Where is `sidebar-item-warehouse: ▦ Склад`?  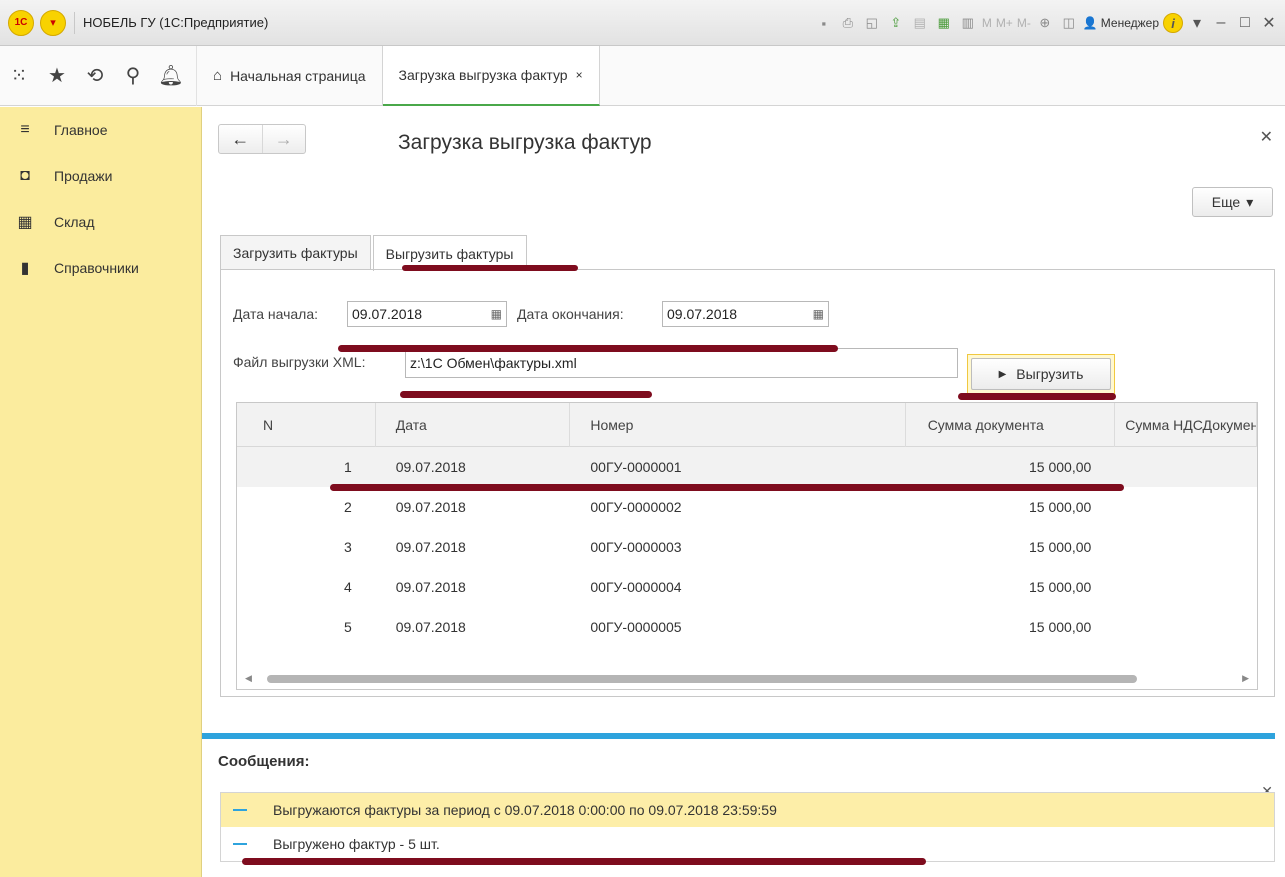
sidebar-item-warehouse: ▦ Склад is located at coordinates (100, 222).